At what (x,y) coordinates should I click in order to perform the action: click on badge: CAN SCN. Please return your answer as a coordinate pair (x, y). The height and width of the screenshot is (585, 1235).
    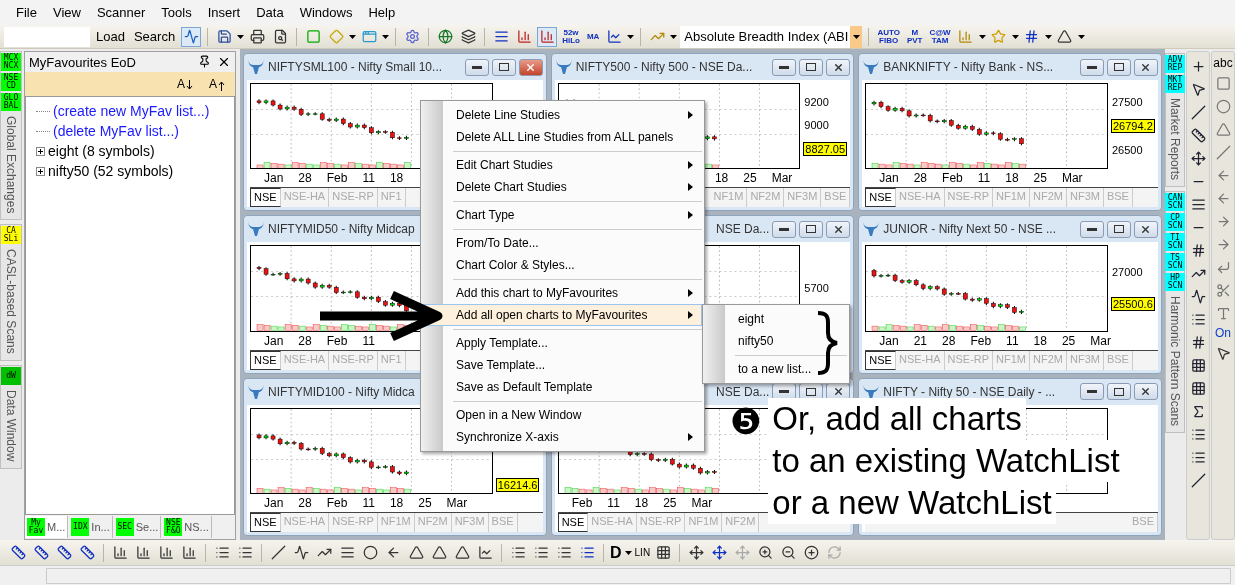
    Looking at the image, I should click on (1175, 202).